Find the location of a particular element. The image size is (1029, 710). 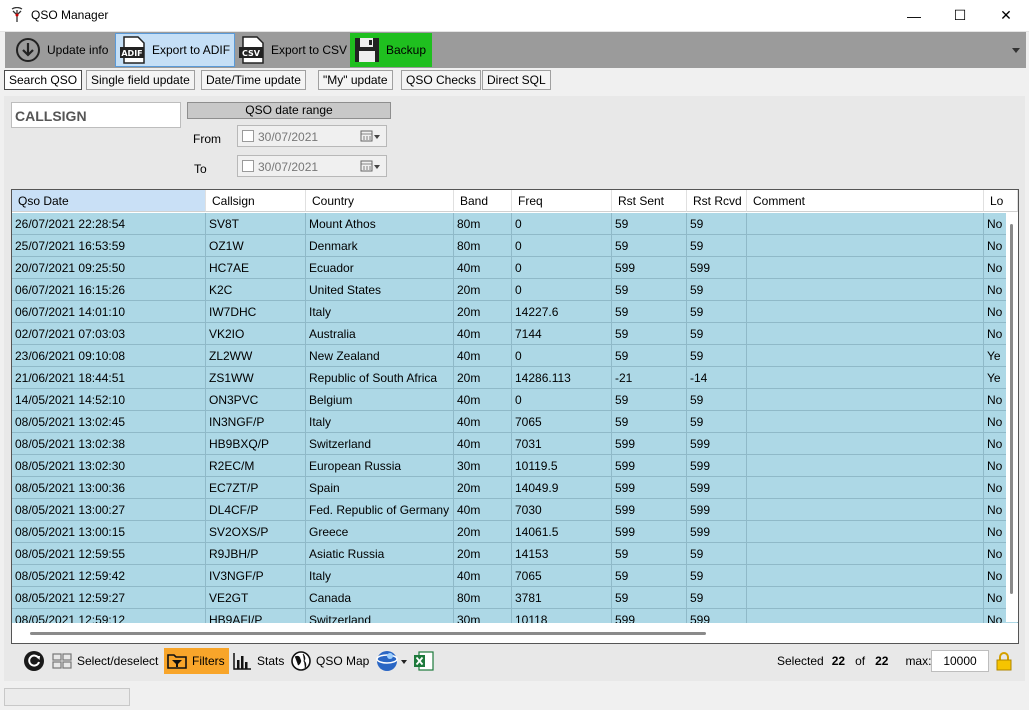

table-cell: Greece is located at coordinates (380, 532).